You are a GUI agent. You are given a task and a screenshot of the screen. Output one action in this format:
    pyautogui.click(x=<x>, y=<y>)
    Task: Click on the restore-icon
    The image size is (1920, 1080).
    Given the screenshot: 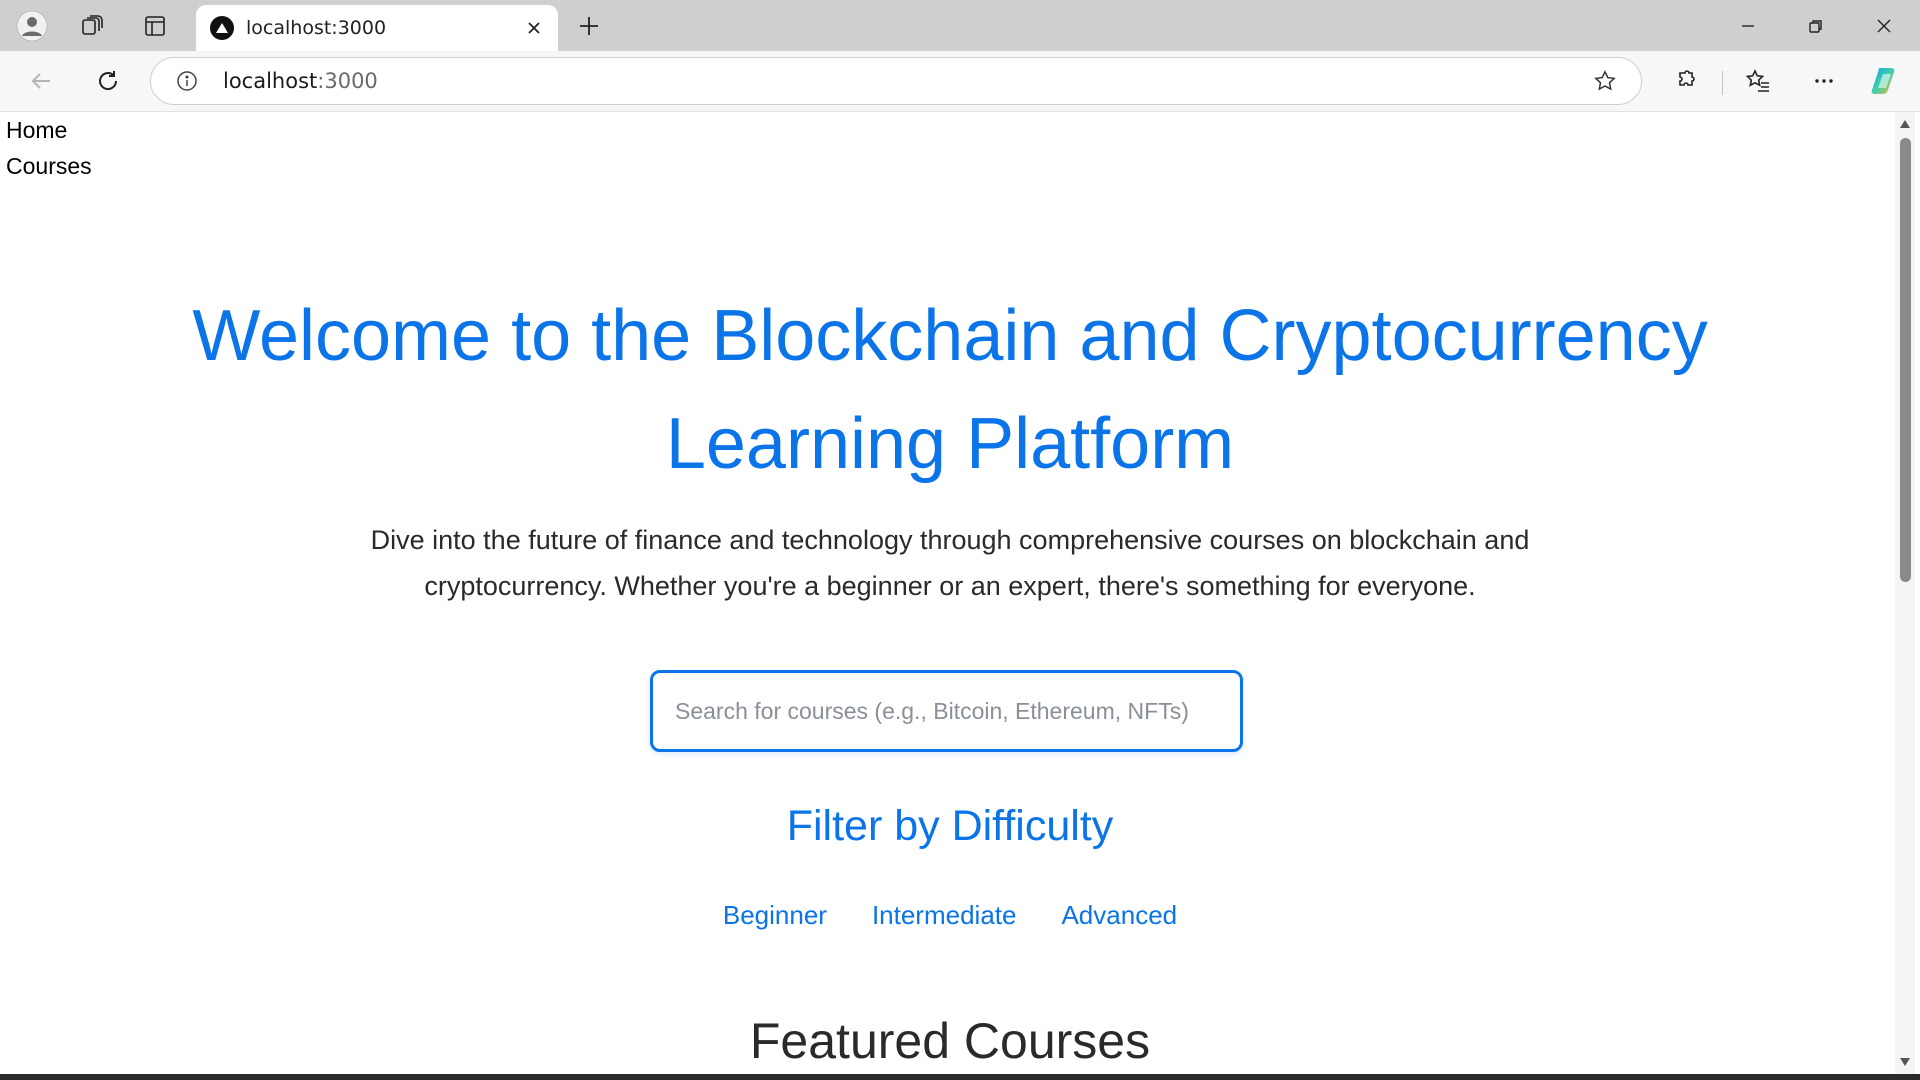 What is the action you would take?
    pyautogui.click(x=1816, y=25)
    